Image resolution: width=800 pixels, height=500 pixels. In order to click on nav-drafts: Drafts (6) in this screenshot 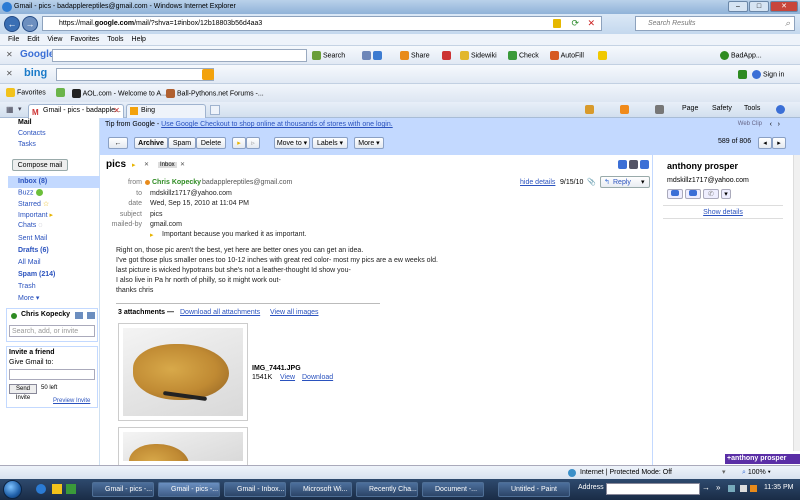, I will do `click(33, 250)`.